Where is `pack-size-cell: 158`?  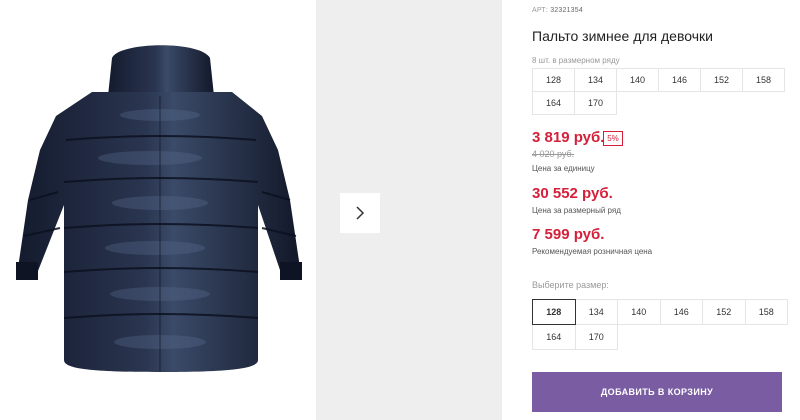
pack-size-cell: 158 is located at coordinates (763, 80).